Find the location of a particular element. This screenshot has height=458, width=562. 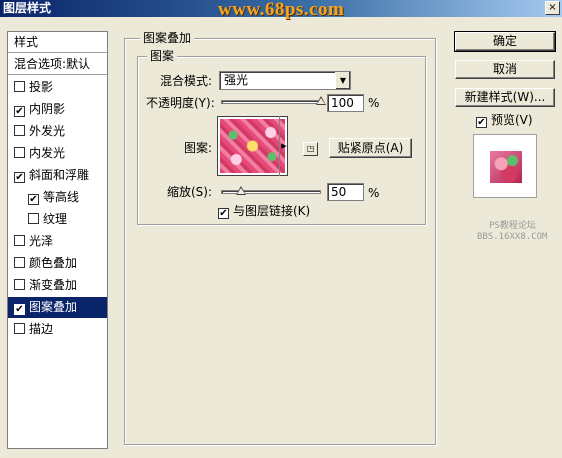

pattern-subgroup-title: 图案 is located at coordinates (162, 56).